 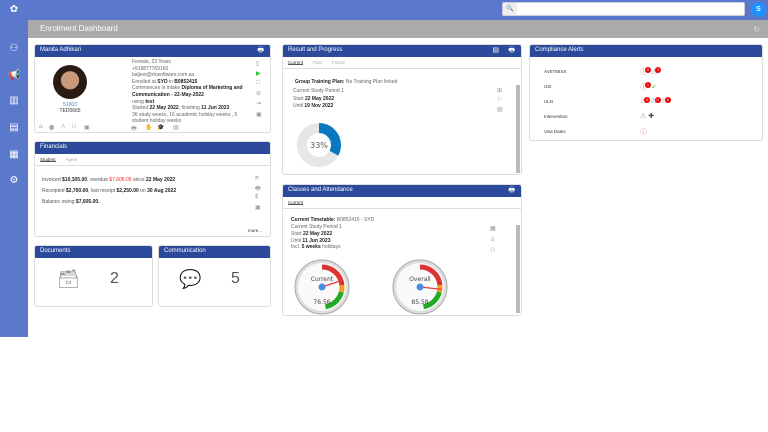 What do you see at coordinates (655, 101) in the screenshot?
I see `uln-alerts: ⚠0 ⚠0 ⚠0` at bounding box center [655, 101].